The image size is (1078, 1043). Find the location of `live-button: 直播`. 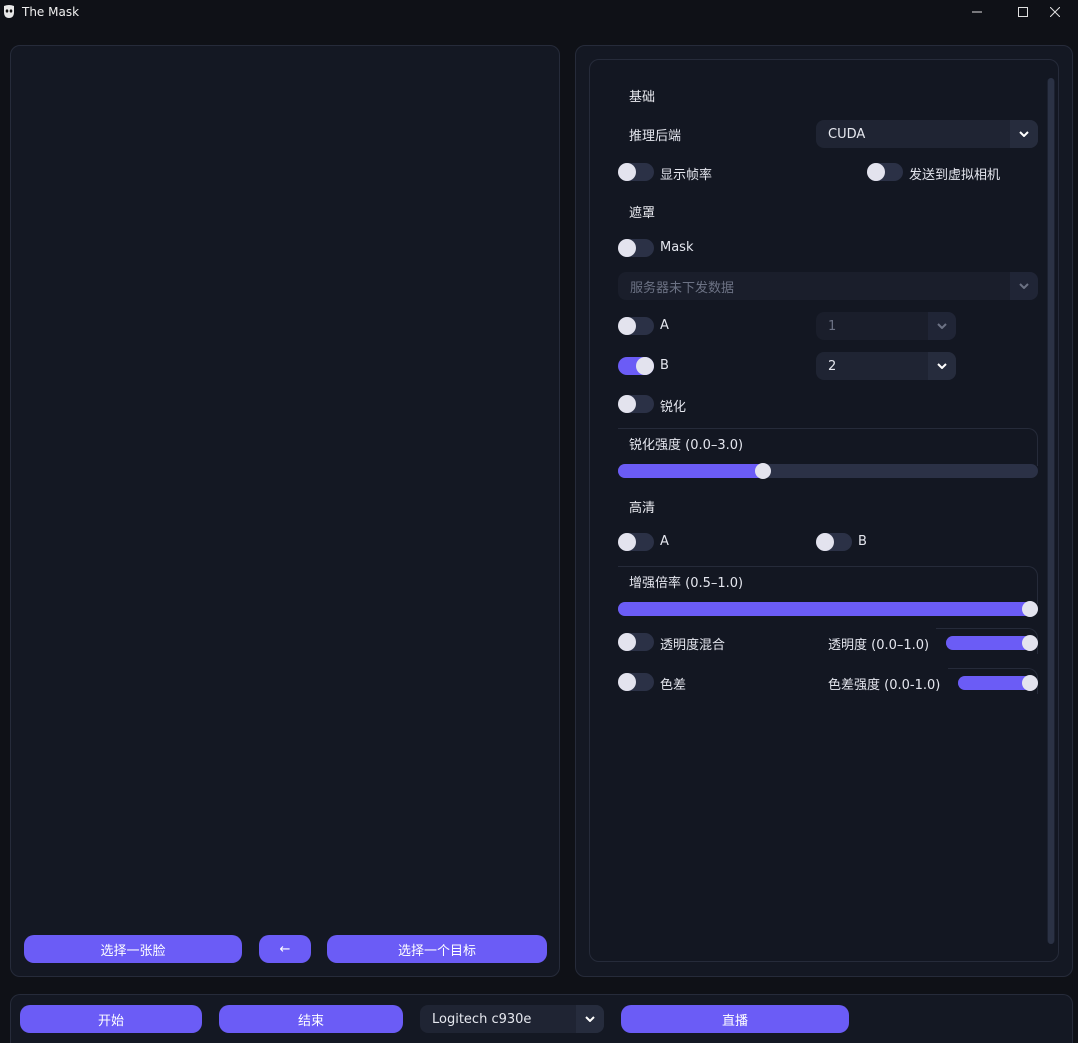

live-button: 直播 is located at coordinates (735, 1019).